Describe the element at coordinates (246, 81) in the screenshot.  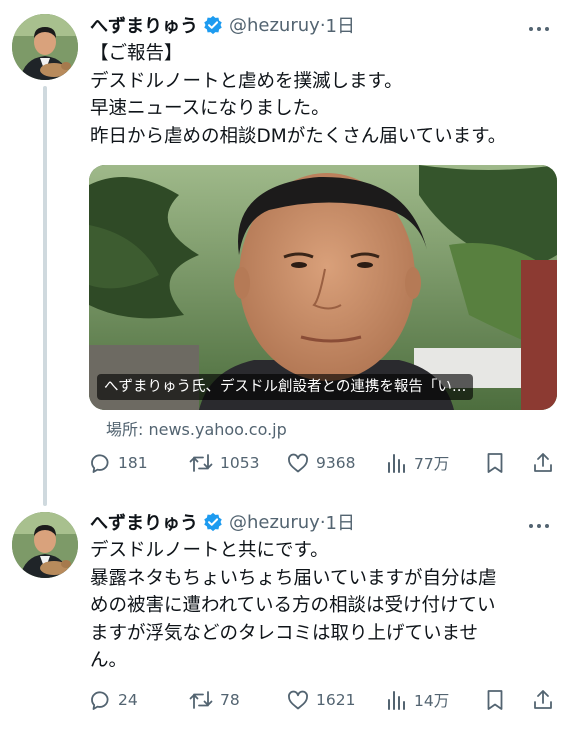
I see `tweet-line: デスドルノートと虐めを撲滅します。` at that location.